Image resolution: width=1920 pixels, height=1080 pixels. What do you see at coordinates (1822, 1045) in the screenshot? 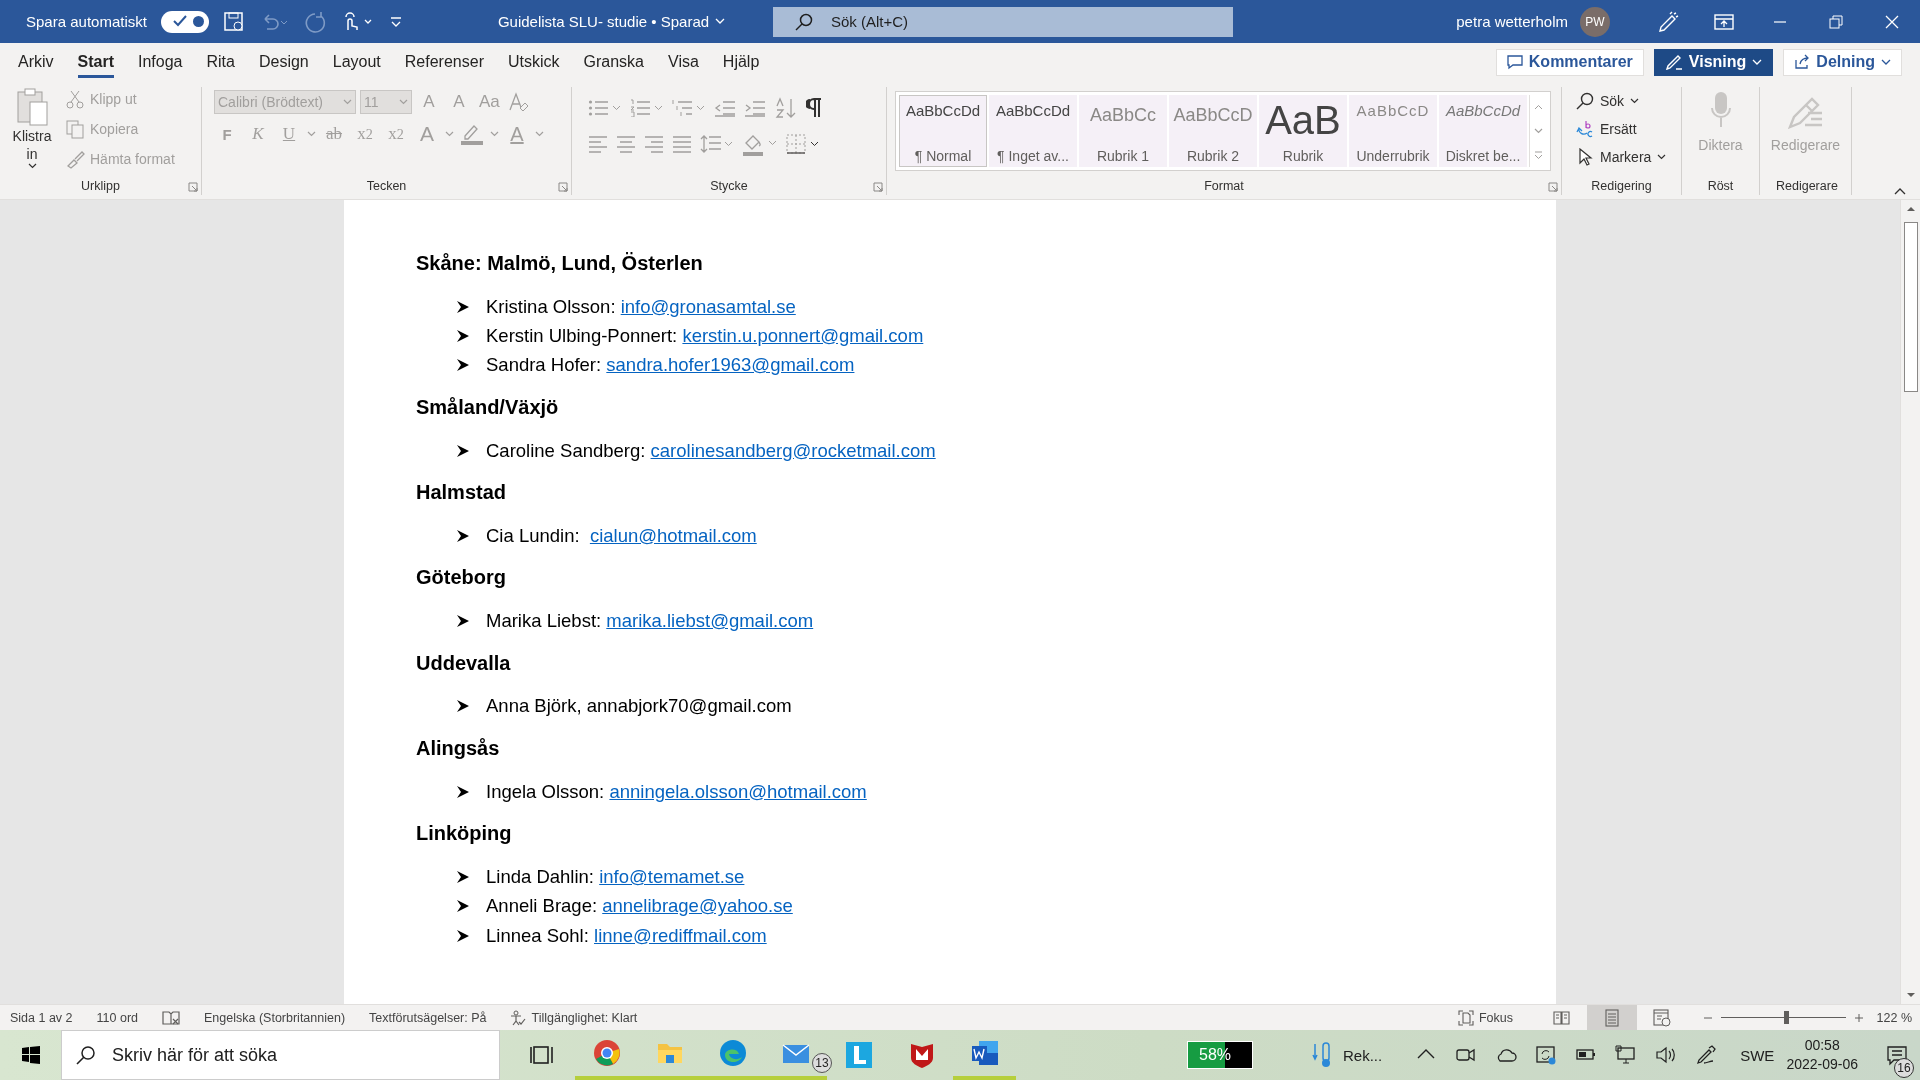
I see `clock-time: 00:58` at bounding box center [1822, 1045].